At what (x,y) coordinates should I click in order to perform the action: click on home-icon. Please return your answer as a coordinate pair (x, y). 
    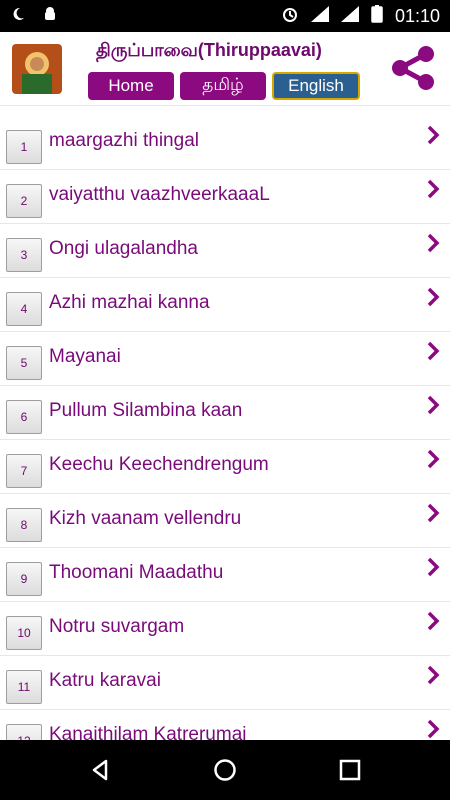
    Looking at the image, I should click on (225, 770).